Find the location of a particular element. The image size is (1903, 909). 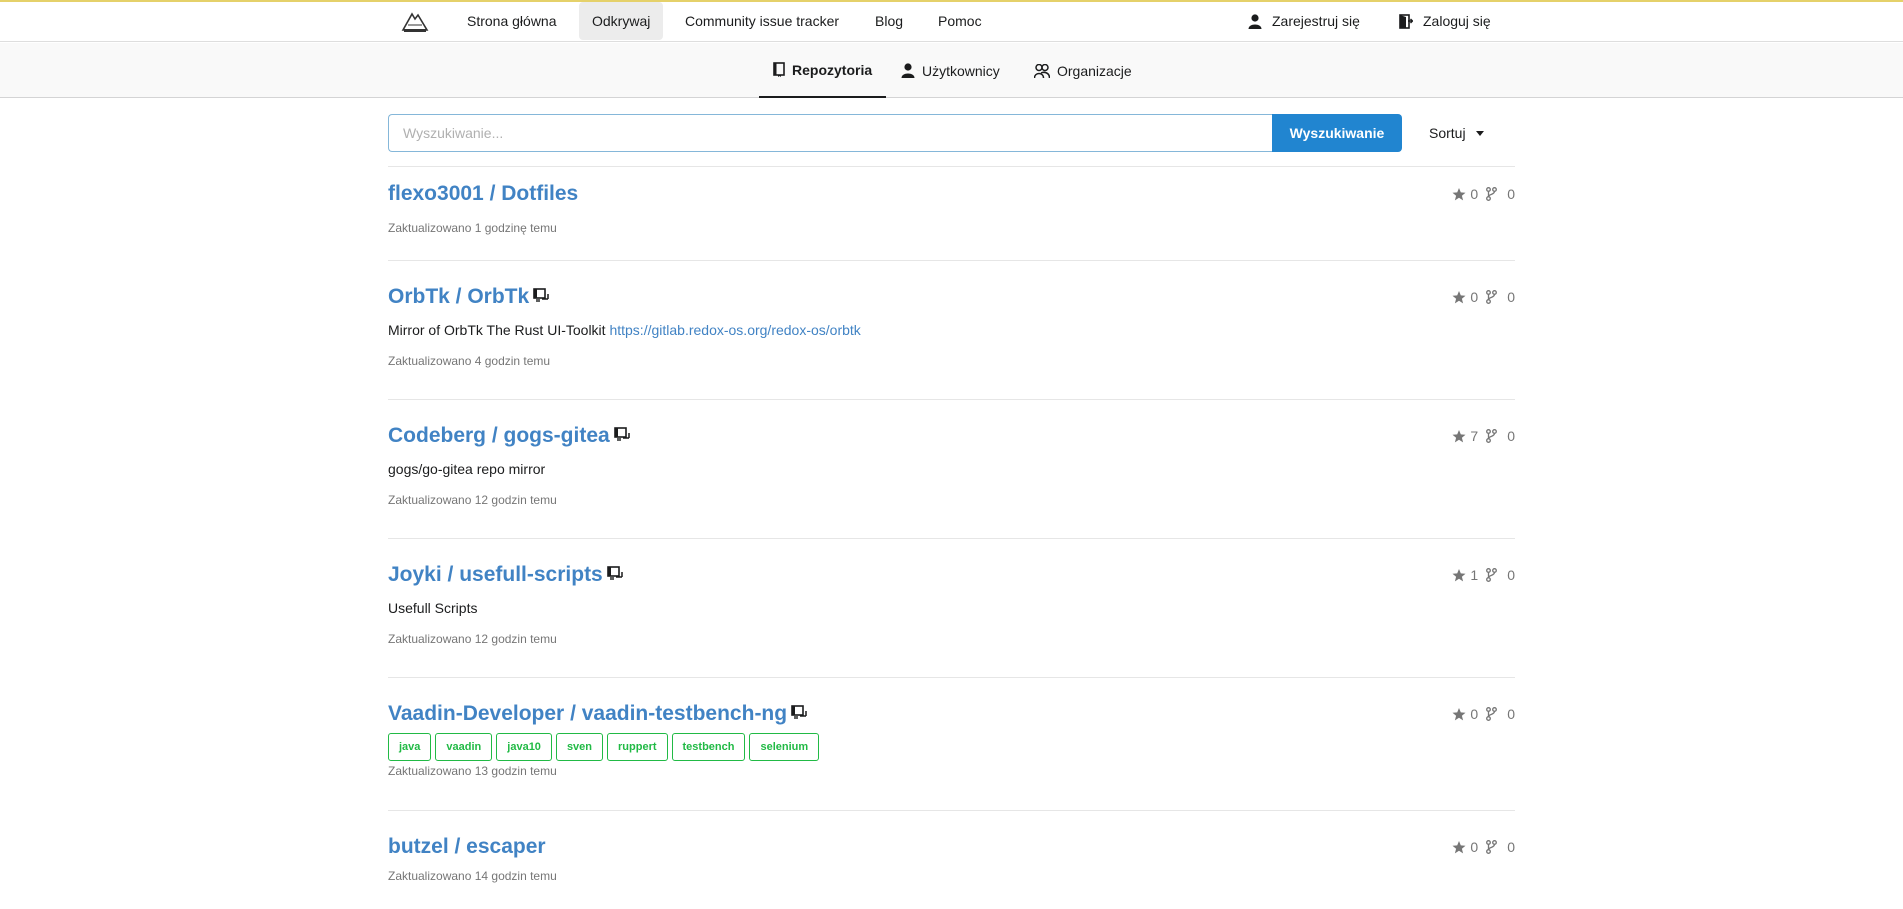

repository-description: gogs/go-gitea repo mirror is located at coordinates (466, 469).